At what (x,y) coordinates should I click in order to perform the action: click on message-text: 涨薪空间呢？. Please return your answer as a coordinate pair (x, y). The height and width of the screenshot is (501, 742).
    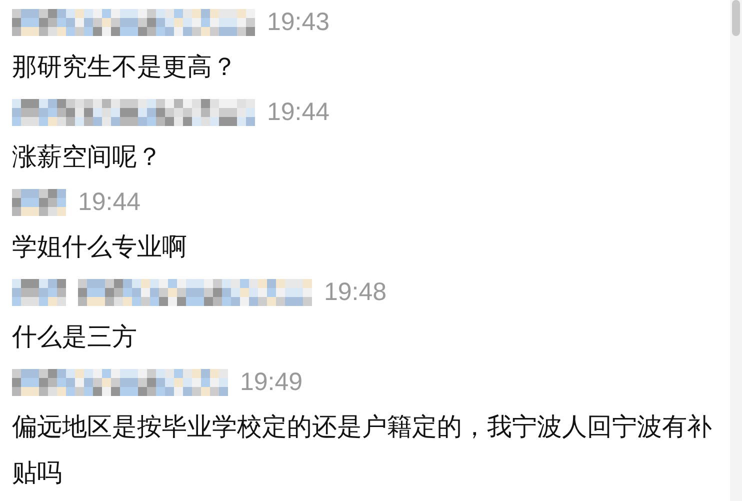
    Looking at the image, I should click on (87, 157).